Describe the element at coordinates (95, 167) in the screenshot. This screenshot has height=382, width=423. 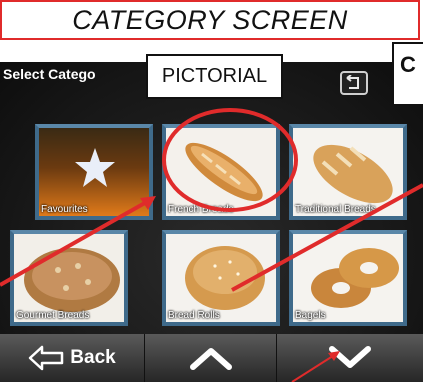
I see `star-icon` at that location.